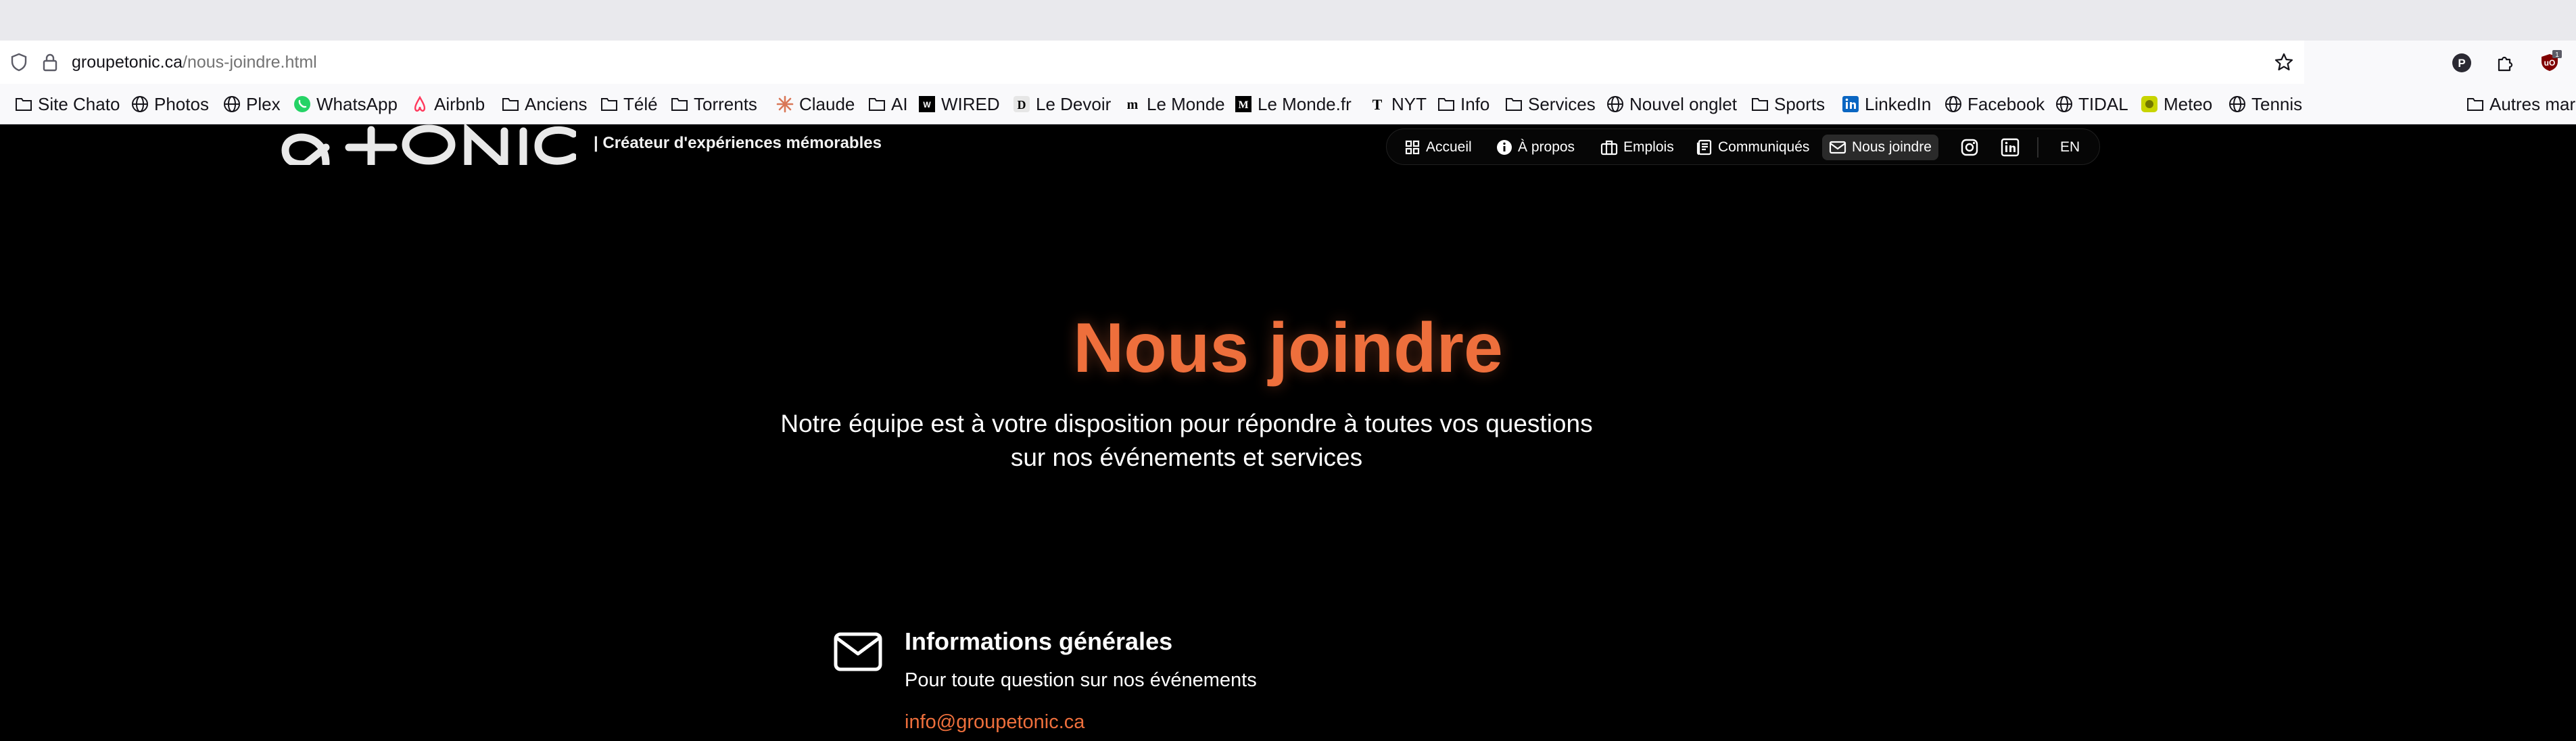 The width and height of the screenshot is (2576, 741). I want to click on lock-icon, so click(50, 62).